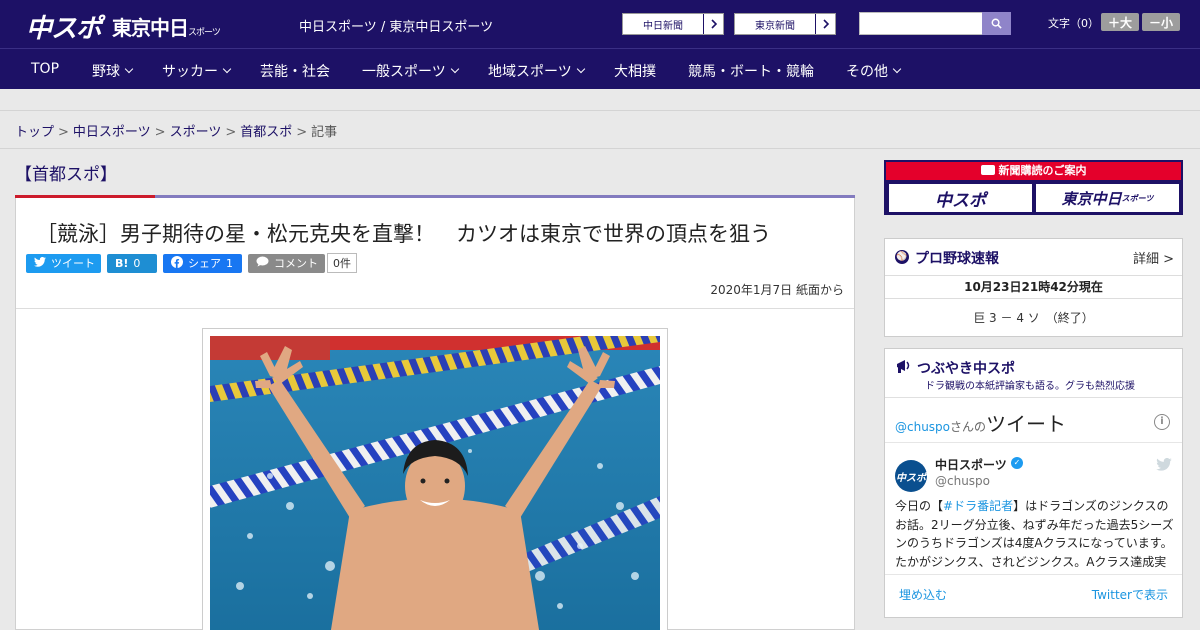 The width and height of the screenshot is (1200, 630). I want to click on tokyo-logo-small: スポーツ, so click(204, 33).